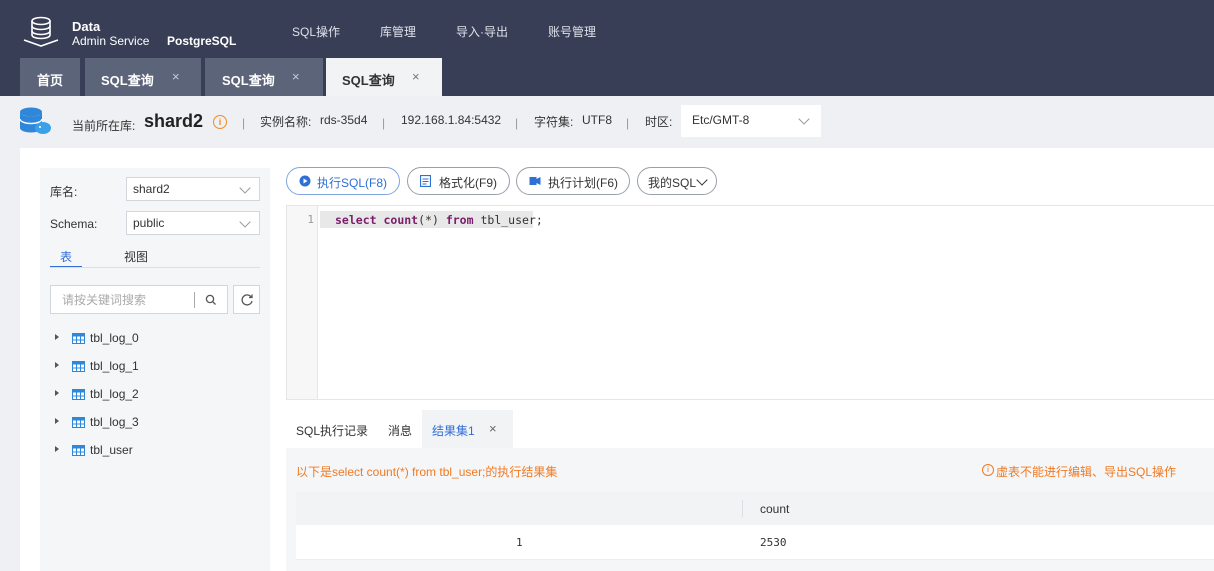  Describe the element at coordinates (721, 120) in the screenshot. I see `timezone-value: Etc/GMT-8` at that location.